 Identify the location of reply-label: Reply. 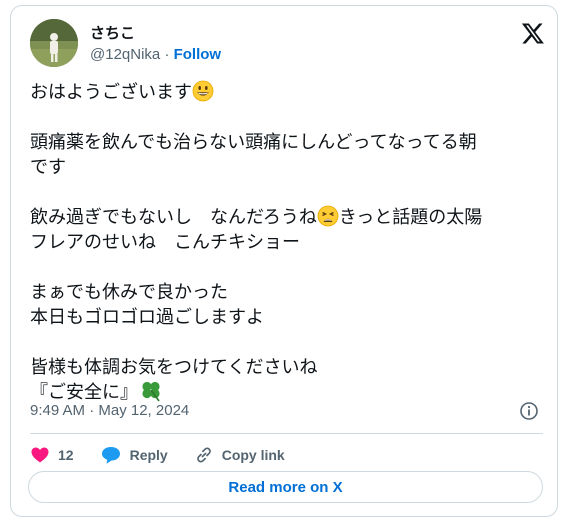
(148, 455).